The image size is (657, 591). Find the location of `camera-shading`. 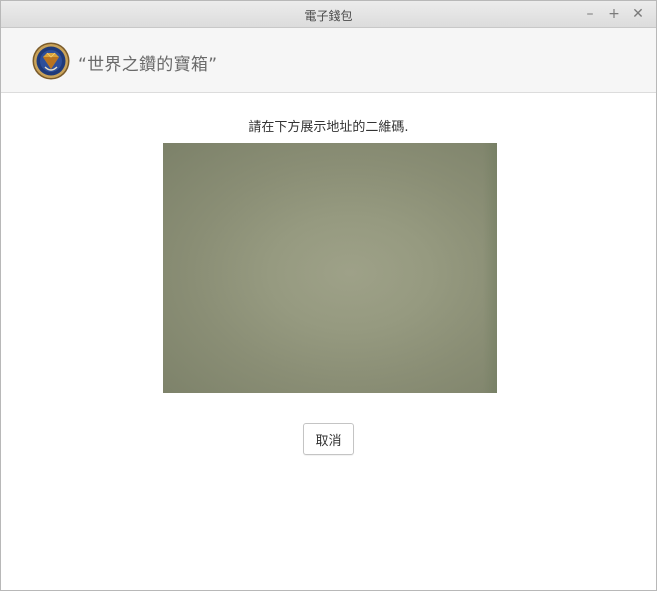

camera-shading is located at coordinates (490, 268).